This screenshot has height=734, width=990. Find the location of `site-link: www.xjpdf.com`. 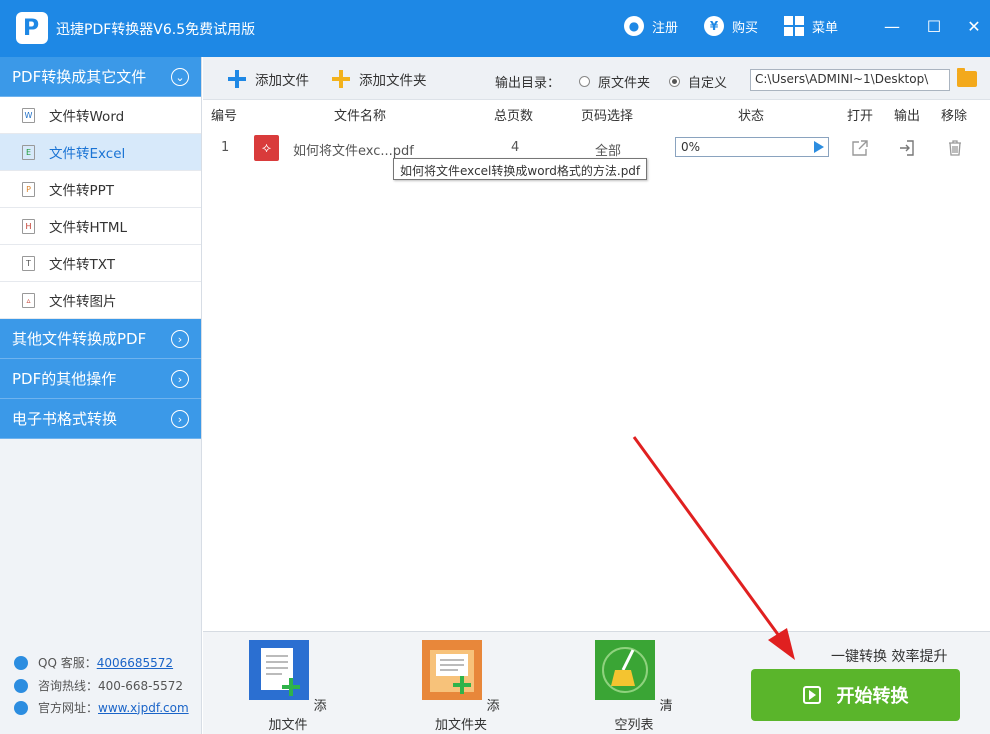

site-link: www.xjpdf.com is located at coordinates (143, 708).